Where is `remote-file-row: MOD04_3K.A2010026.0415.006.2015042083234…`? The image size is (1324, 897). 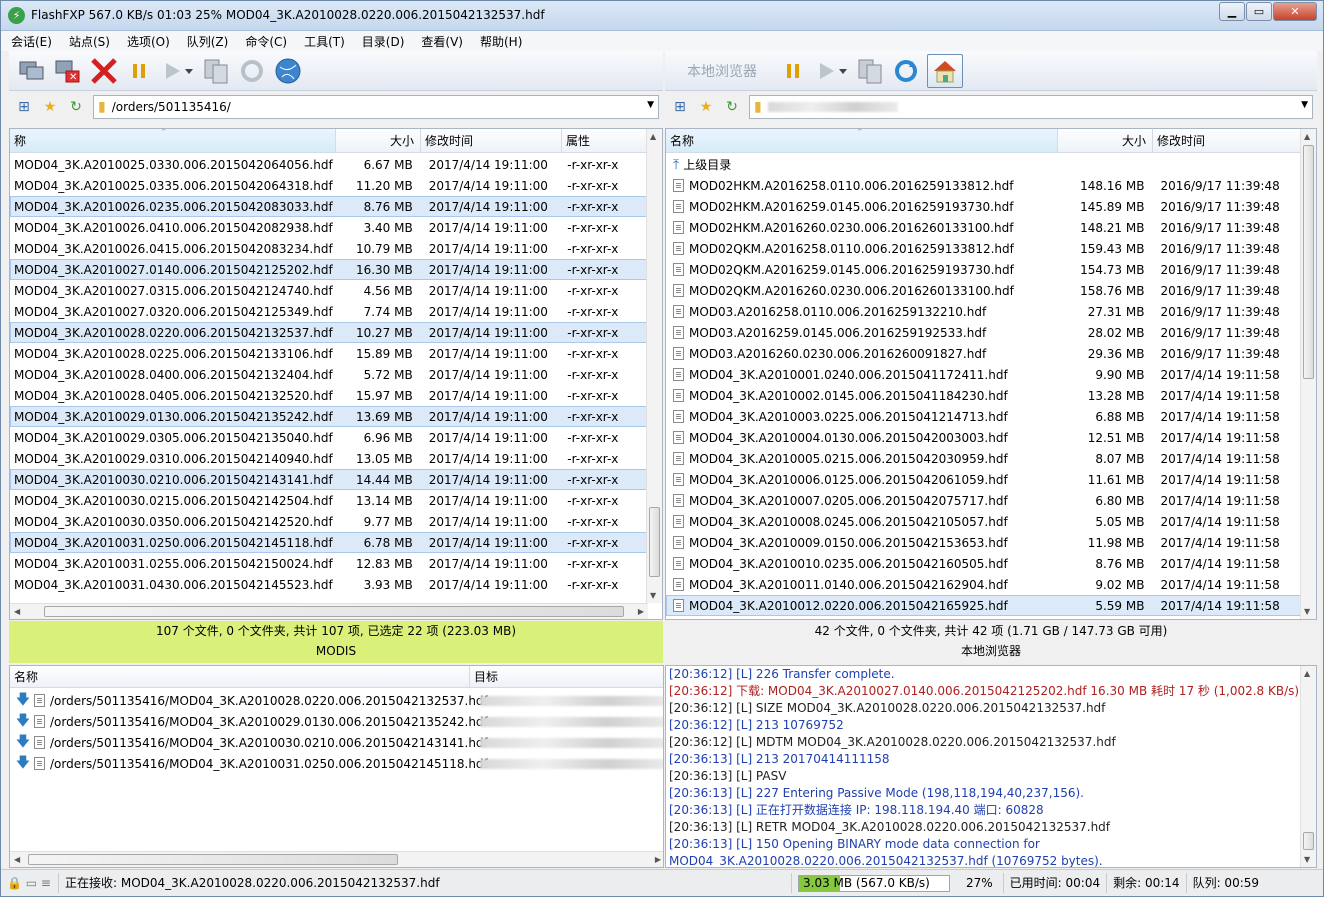 remote-file-row: MOD04_3K.A2010026.0415.006.2015042083234… is located at coordinates (329, 248).